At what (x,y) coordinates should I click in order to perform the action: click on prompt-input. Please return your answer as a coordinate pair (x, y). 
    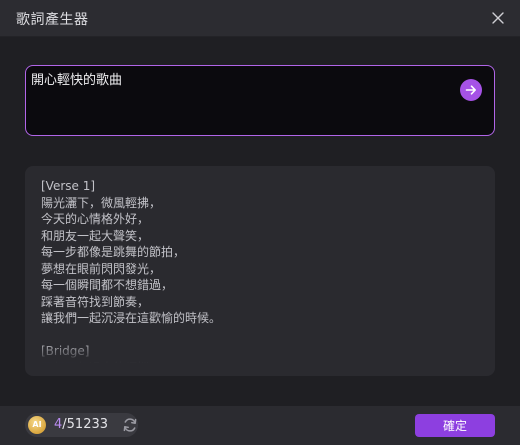
    Looking at the image, I should click on (241, 78).